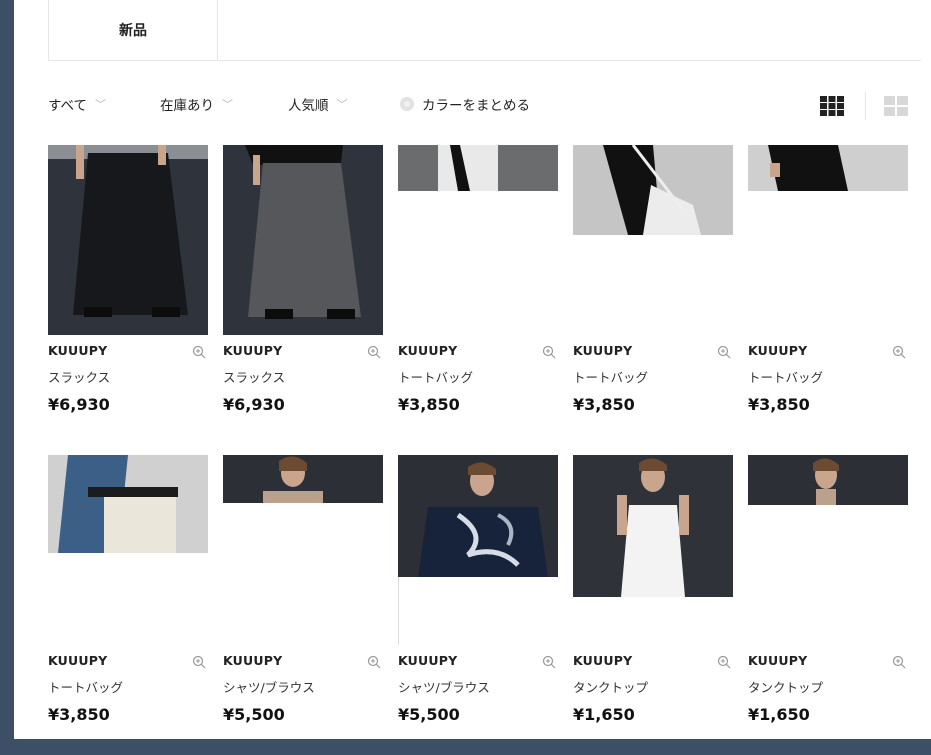 The height and width of the screenshot is (755, 931). What do you see at coordinates (308, 106) in the screenshot?
I see `filter-sort-label: 人気順` at bounding box center [308, 106].